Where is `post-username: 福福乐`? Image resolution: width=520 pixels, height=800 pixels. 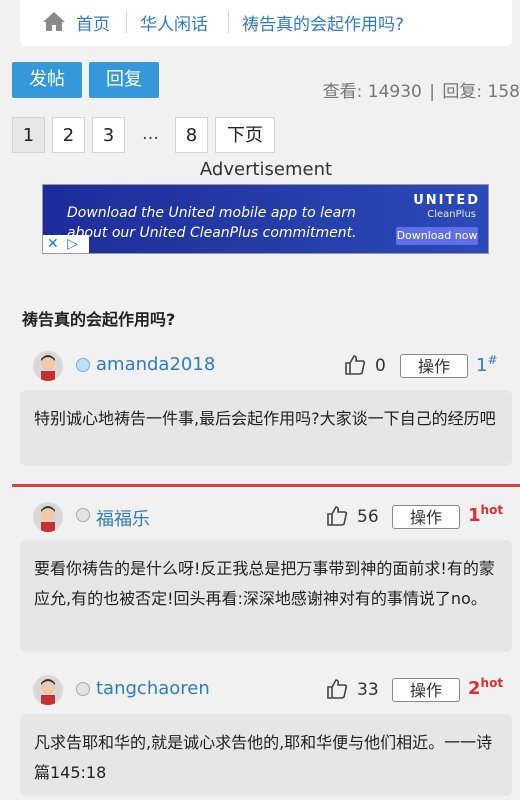
post-username: 福福乐 is located at coordinates (123, 518).